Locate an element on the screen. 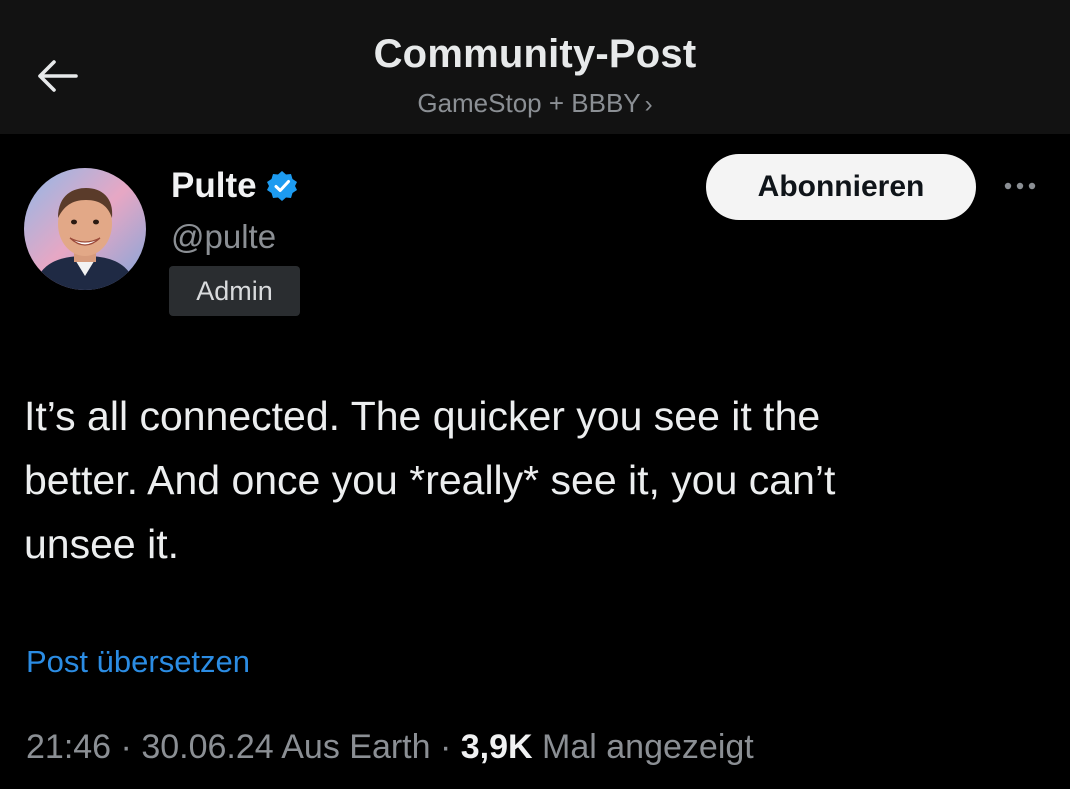 This screenshot has height=789, width=1070. chevron-right-icon: › is located at coordinates (648, 104).